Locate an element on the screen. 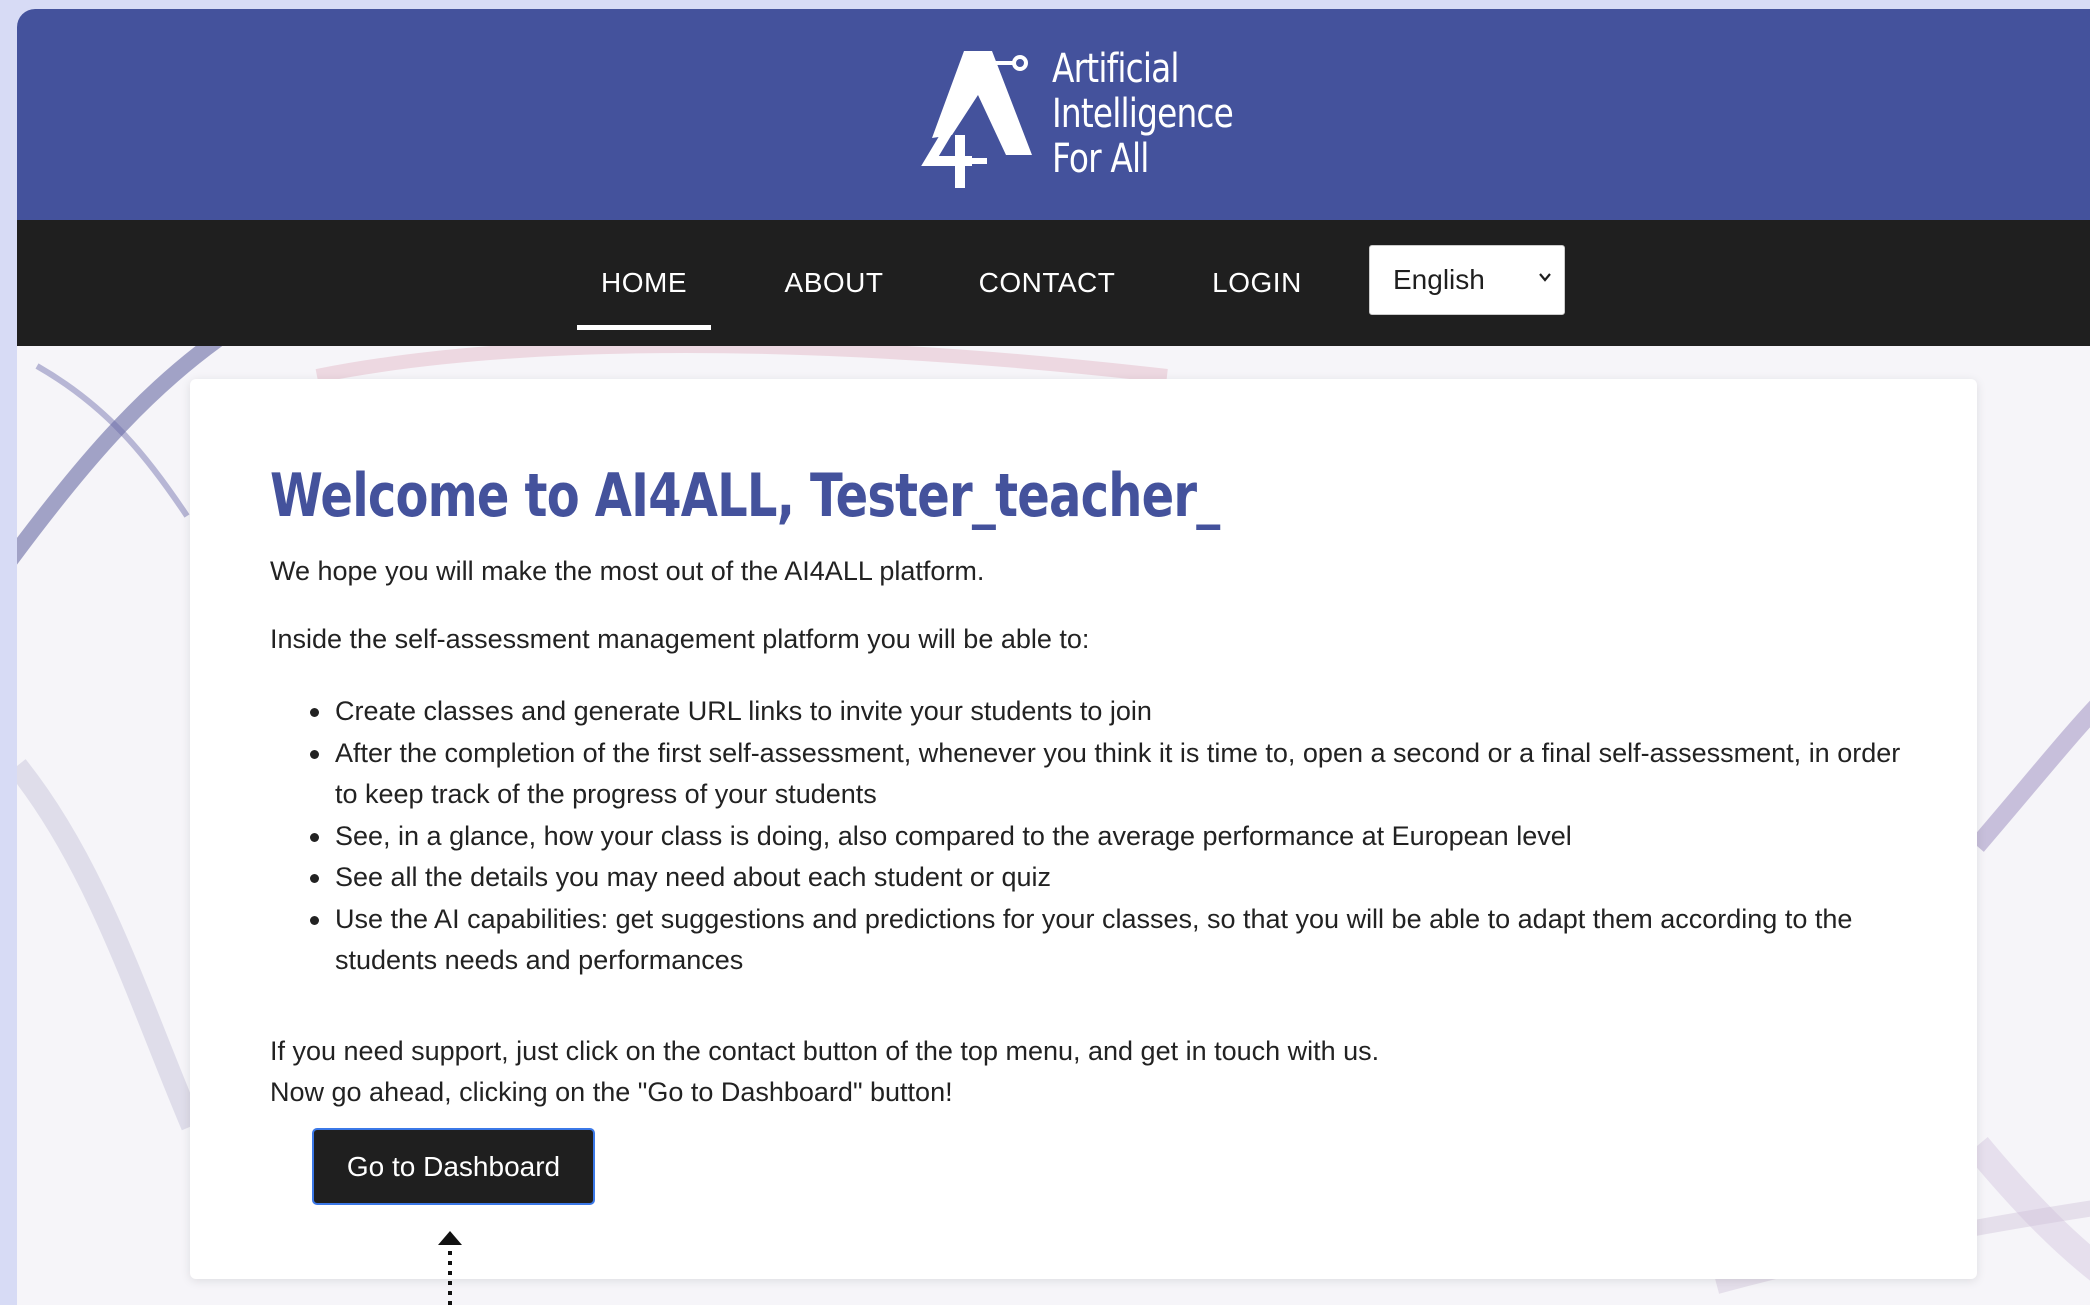 This screenshot has width=2090, height=1305. top-nav: HOME ABOUT CONTACT LOGIN English is located at coordinates (1053, 283).